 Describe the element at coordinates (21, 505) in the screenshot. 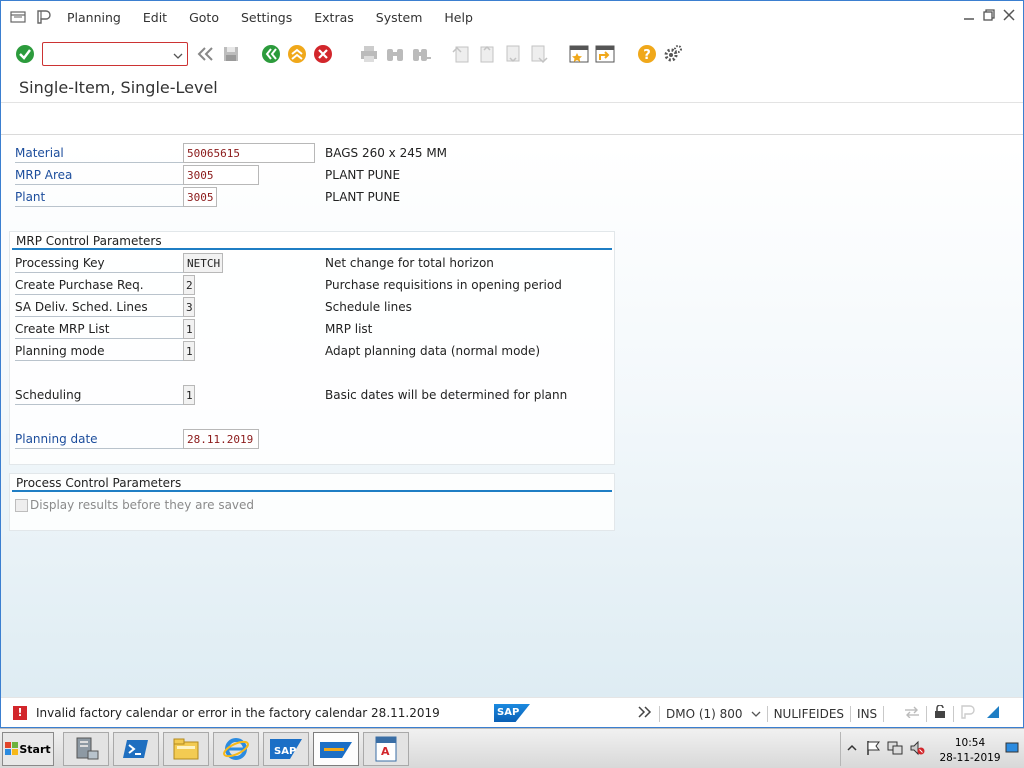

I see `display-results-checkbox` at that location.